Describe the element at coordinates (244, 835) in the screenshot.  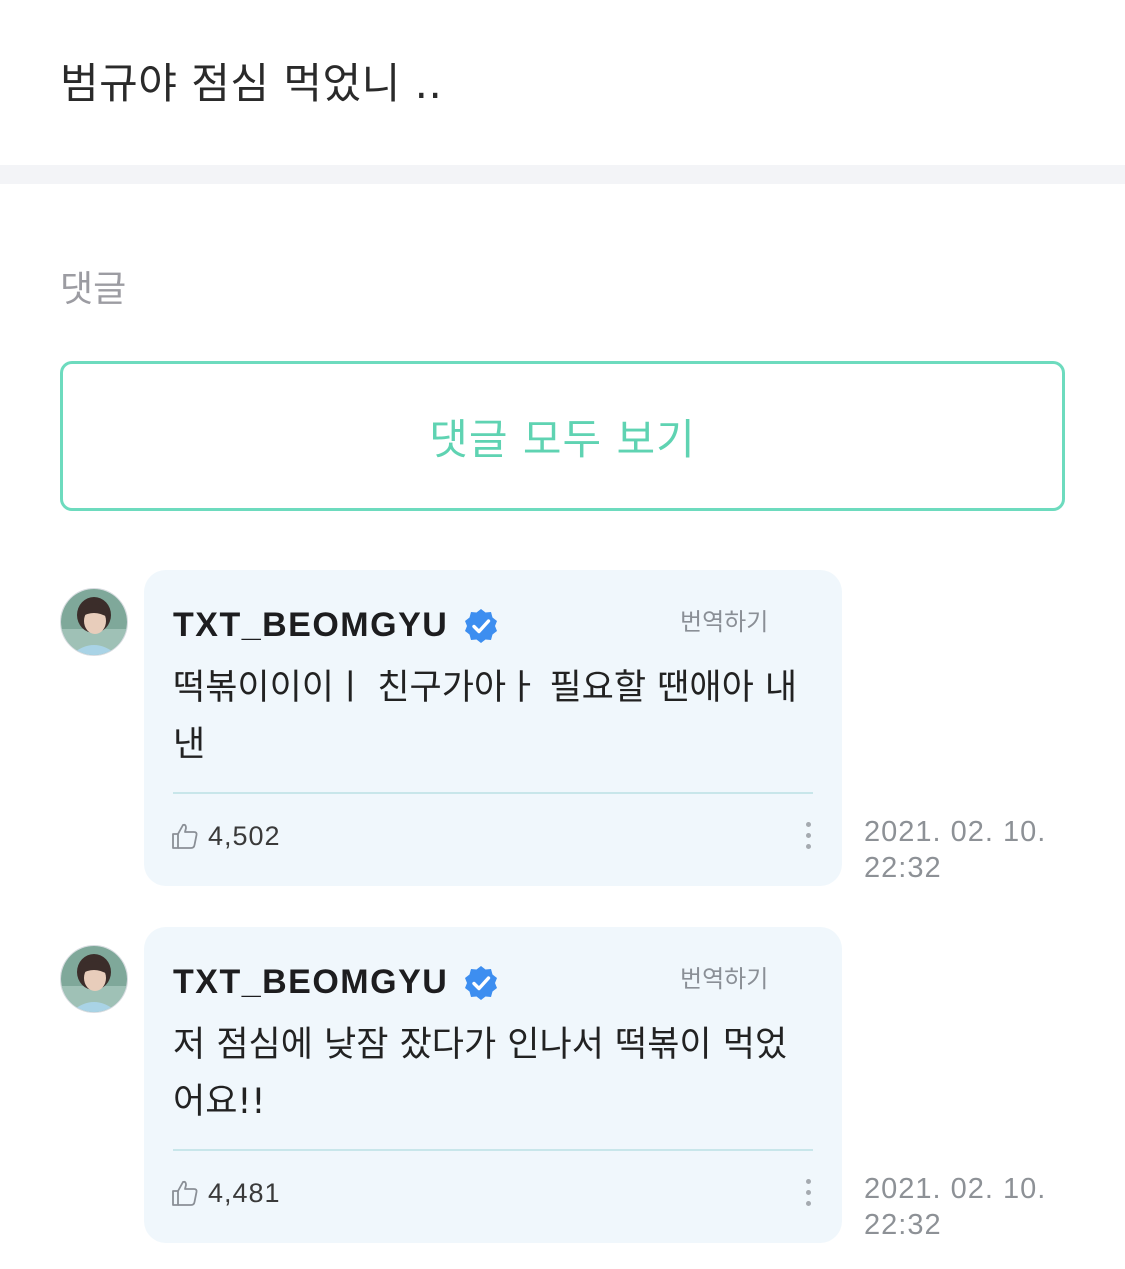
I see `like-count: 4,502` at that location.